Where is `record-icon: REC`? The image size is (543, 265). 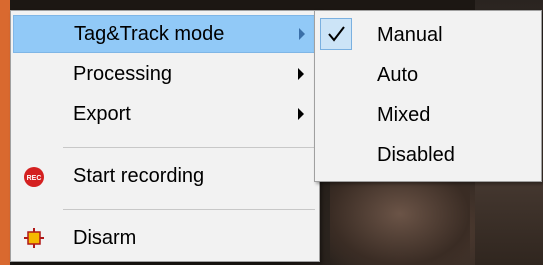
record-icon: REC is located at coordinates (34, 177).